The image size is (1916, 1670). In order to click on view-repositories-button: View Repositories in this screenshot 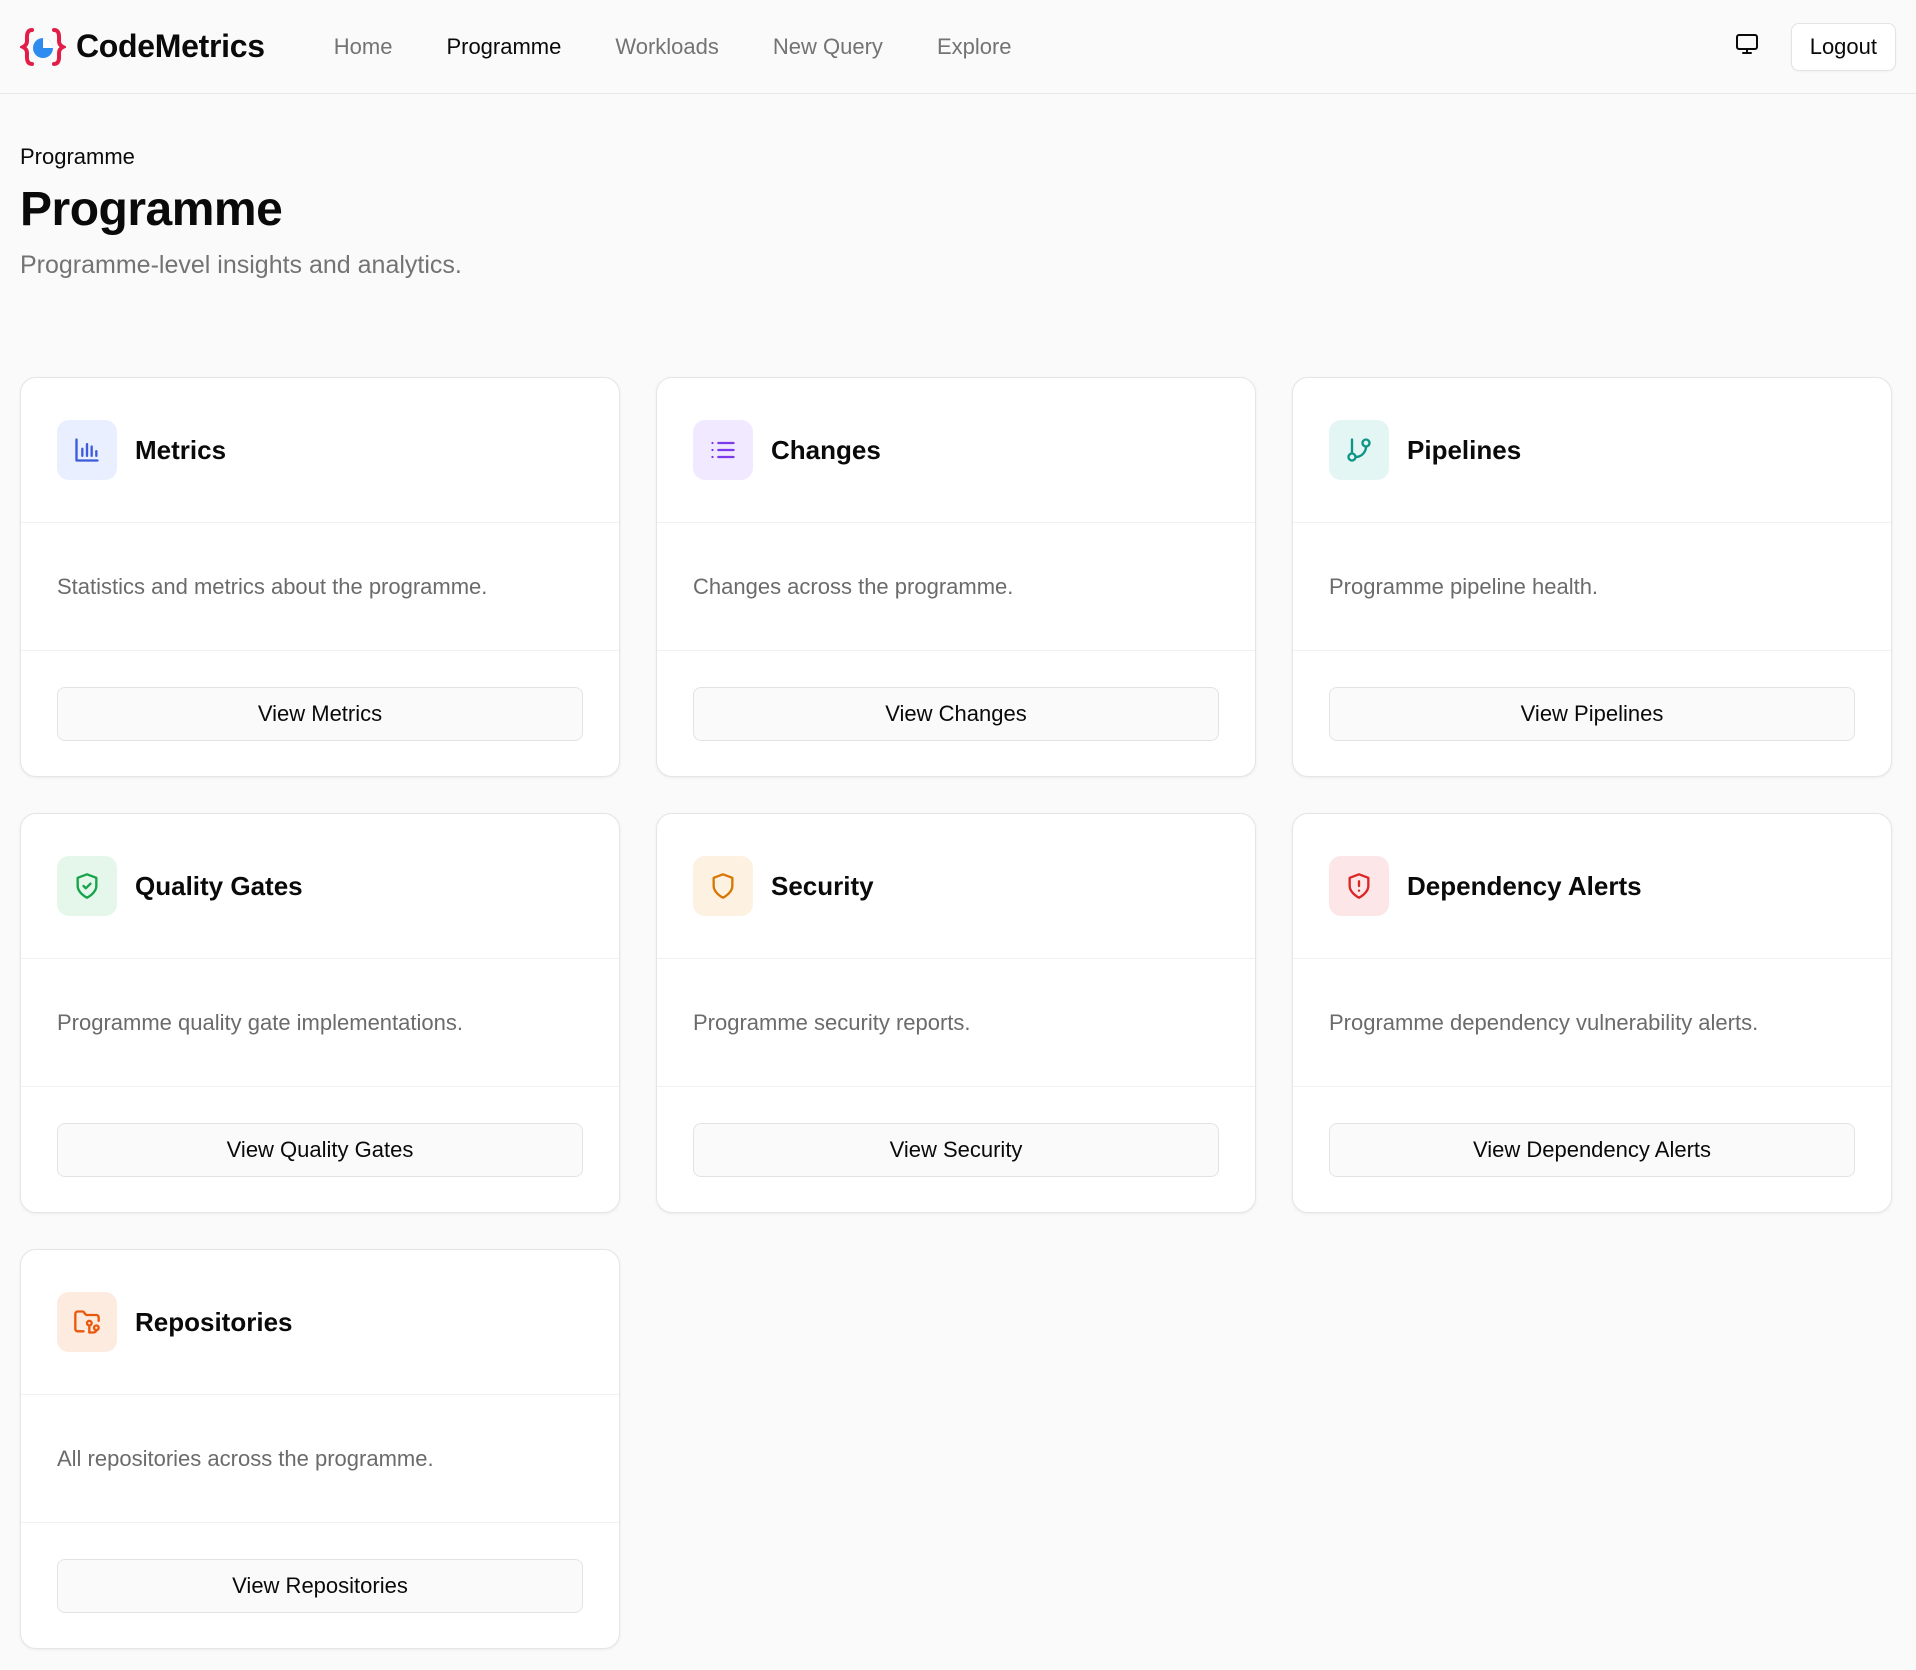, I will do `click(320, 1585)`.